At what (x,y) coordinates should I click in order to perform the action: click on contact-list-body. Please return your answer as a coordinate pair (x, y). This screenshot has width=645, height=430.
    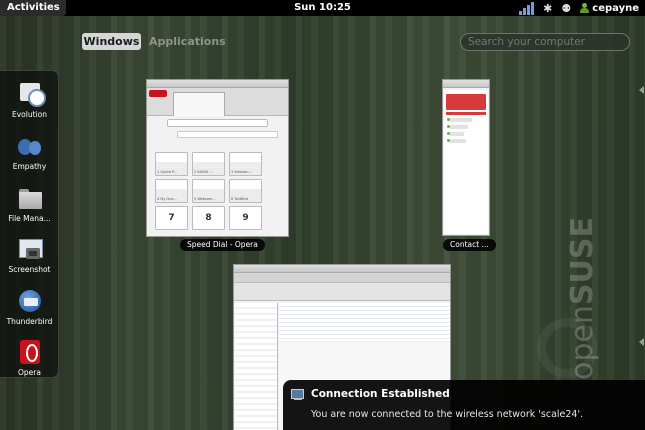
    Looking at the image, I should click on (466, 162).